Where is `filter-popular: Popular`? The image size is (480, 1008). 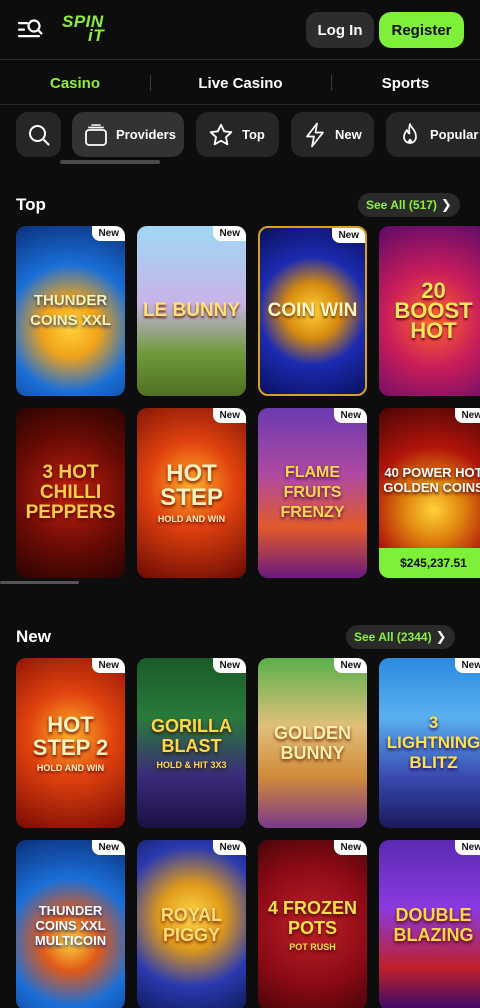
filter-popular: Popular is located at coordinates (433, 134).